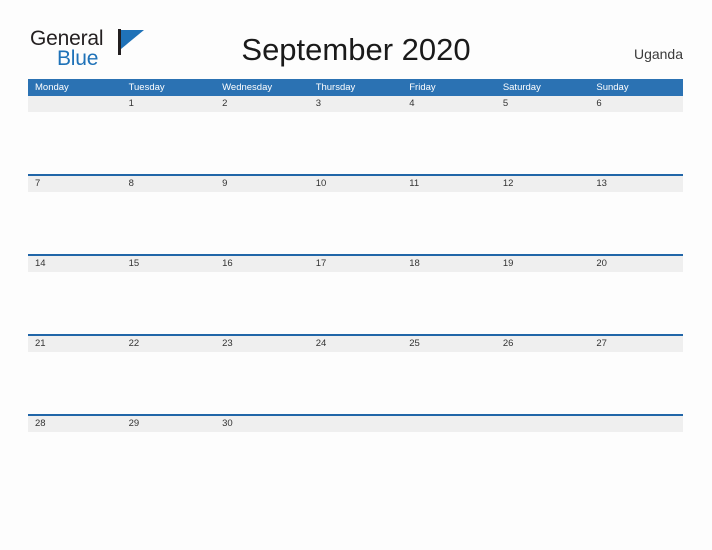 Image resolution: width=712 pixels, height=550 pixels. I want to click on day-cell-number: 1, so click(169, 104).